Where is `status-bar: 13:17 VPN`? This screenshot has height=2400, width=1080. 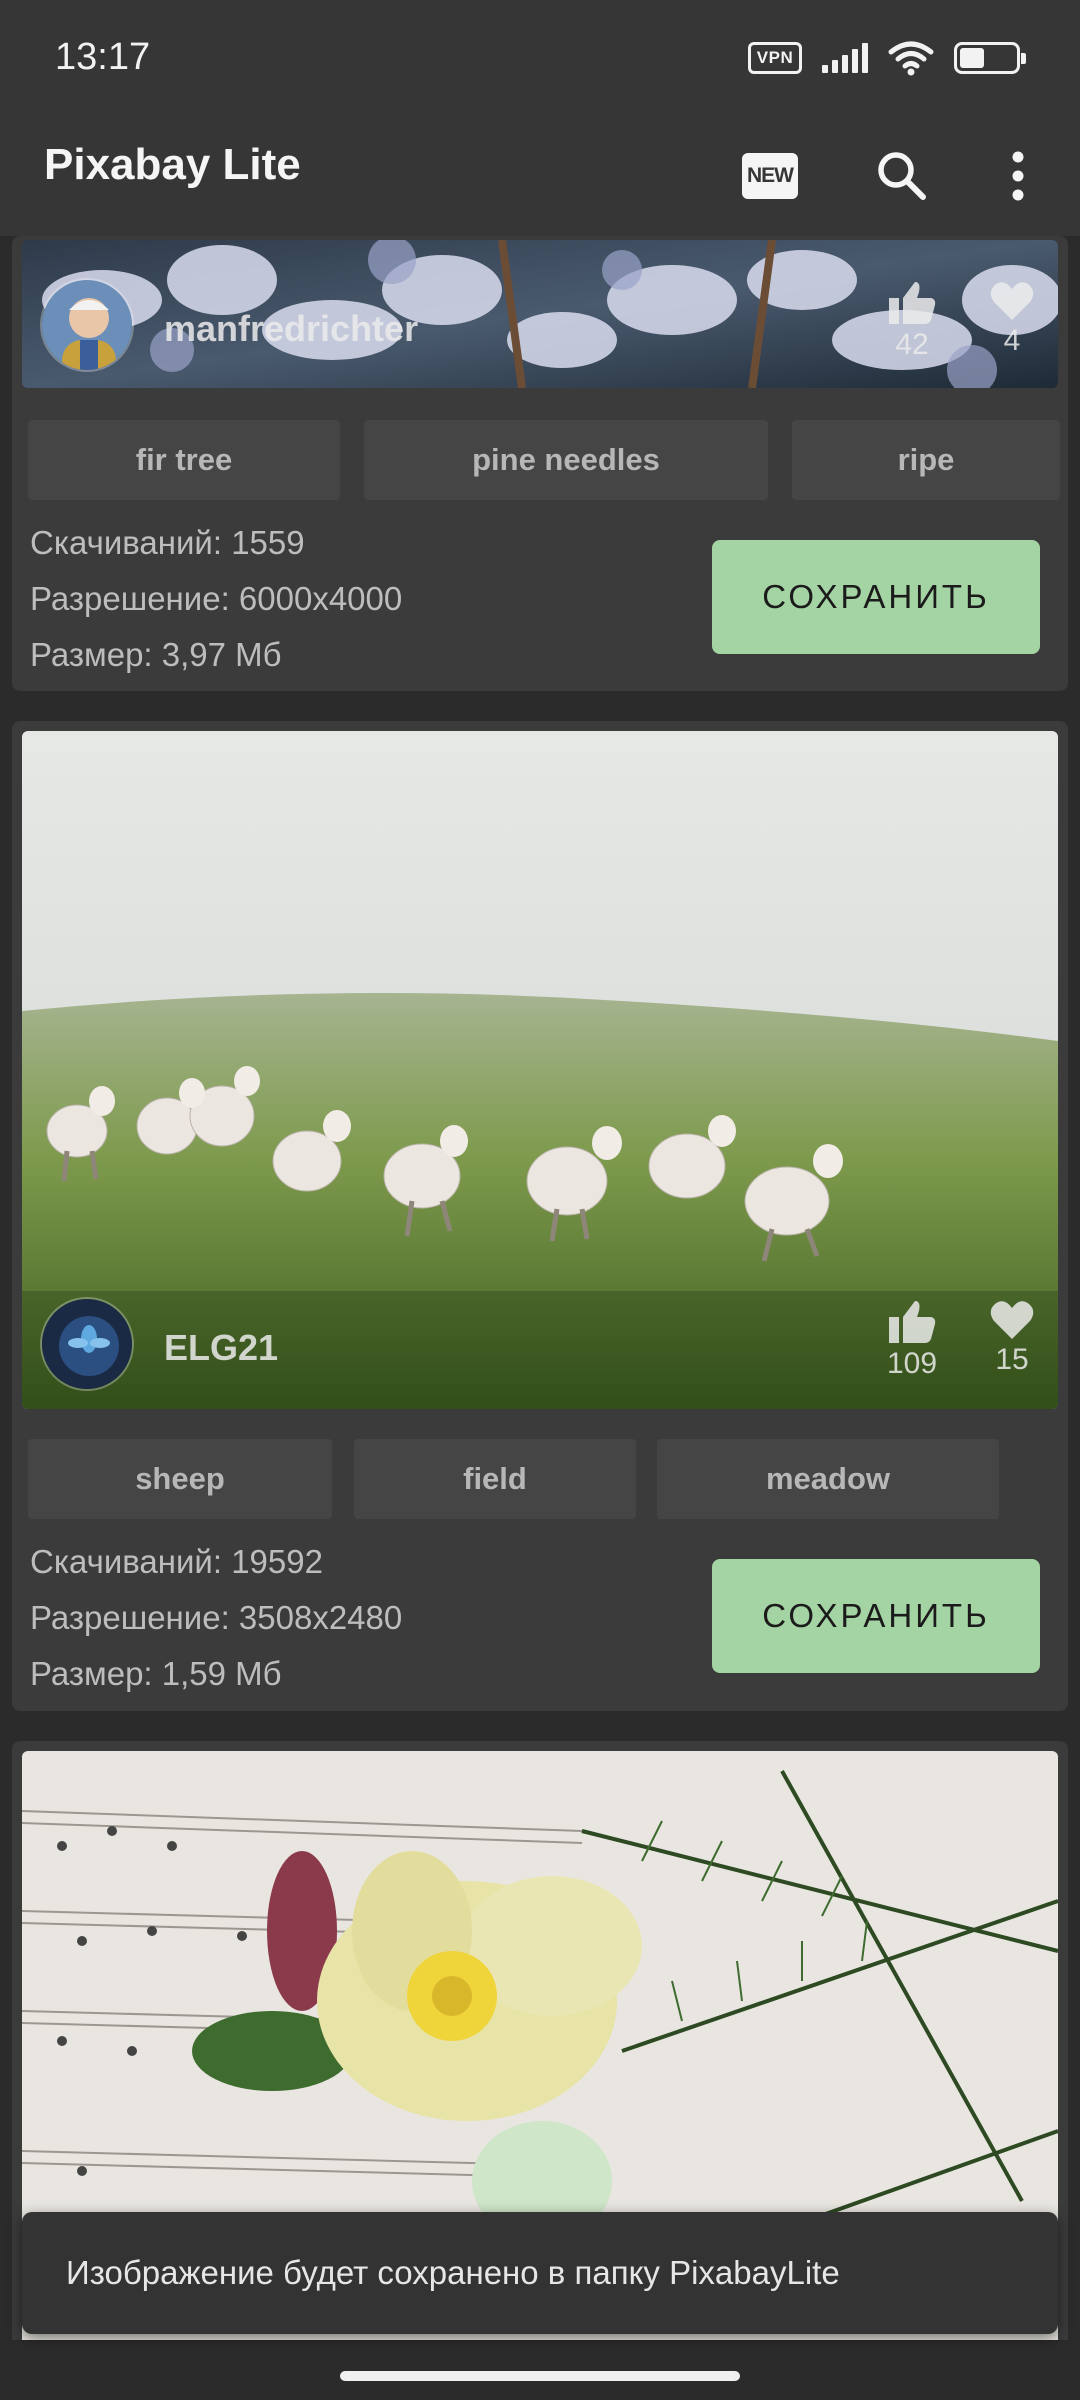 status-bar: 13:17 VPN is located at coordinates (540, 58).